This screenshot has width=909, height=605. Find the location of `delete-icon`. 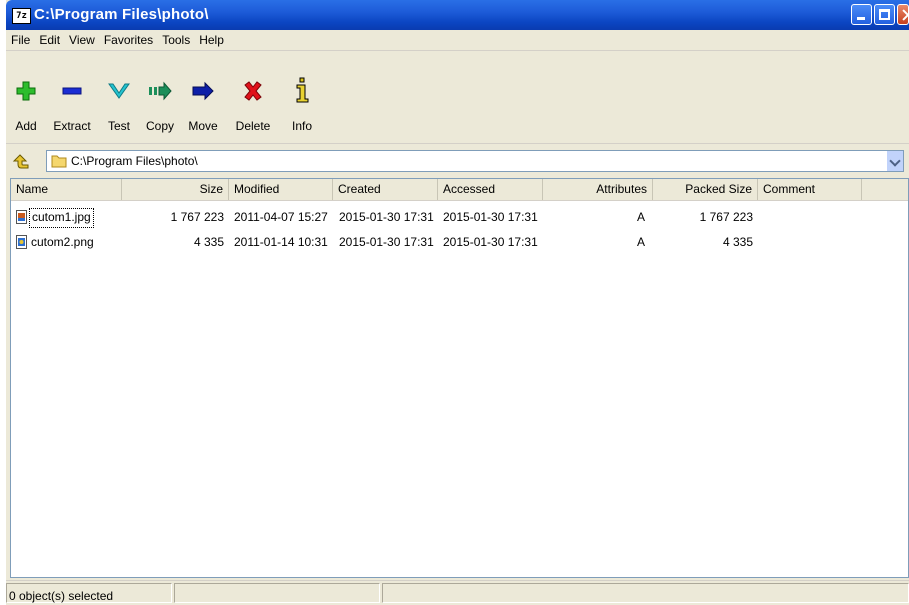

delete-icon is located at coordinates (253, 91).